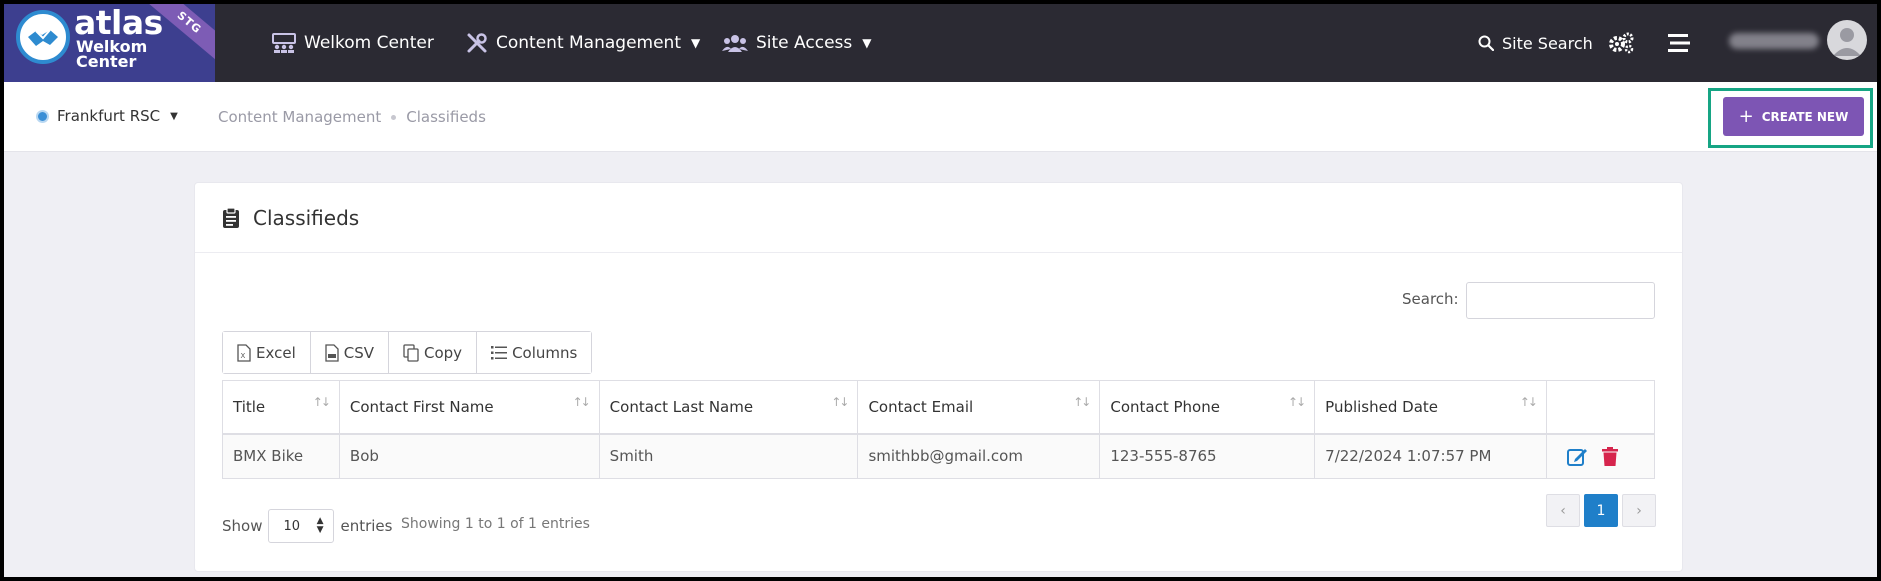 This screenshot has width=1881, height=581. Describe the element at coordinates (1207, 456) in the screenshot. I see `cell-phone: 123-555-8765` at that location.